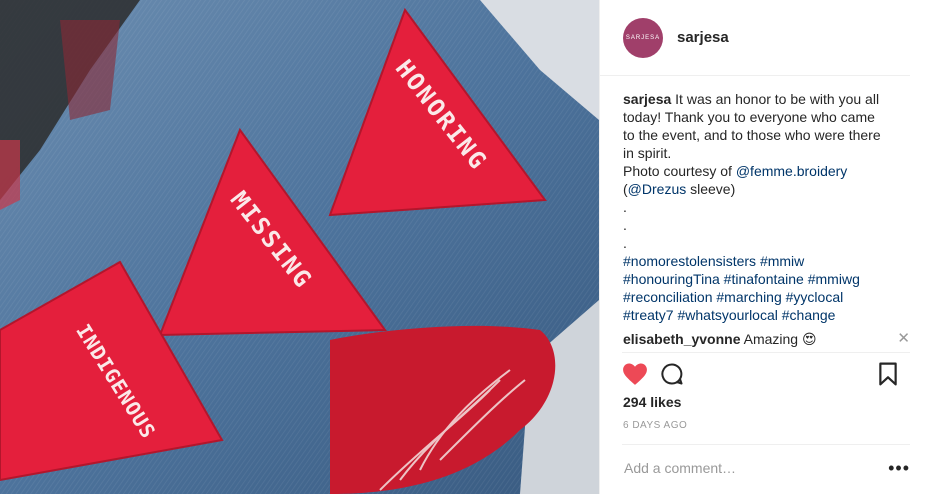 The width and height of the screenshot is (932, 494). What do you see at coordinates (711, 189) in the screenshot?
I see `caption-paren: sleeve)` at bounding box center [711, 189].